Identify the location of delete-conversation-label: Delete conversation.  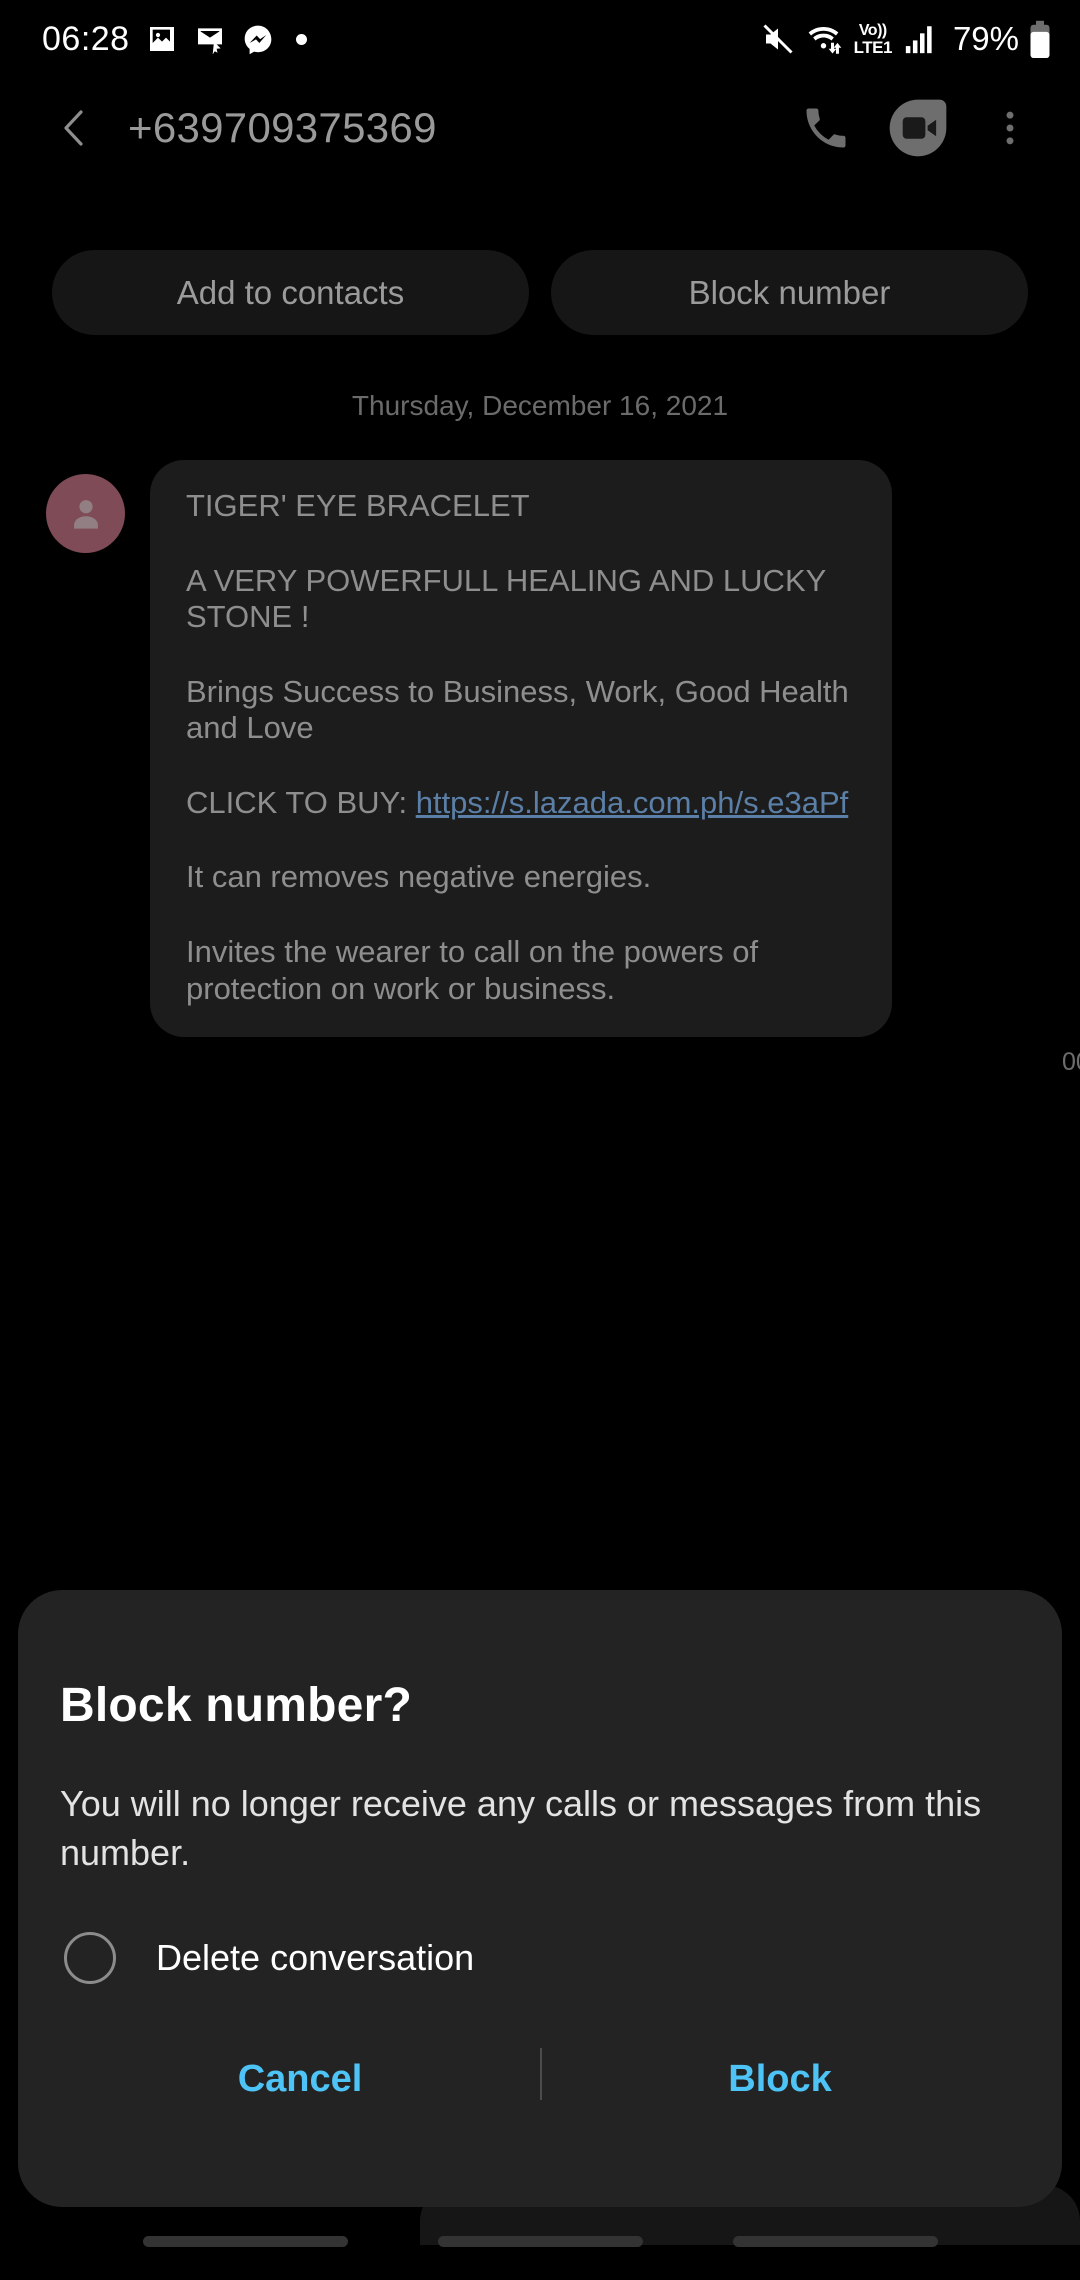
(315, 1957).